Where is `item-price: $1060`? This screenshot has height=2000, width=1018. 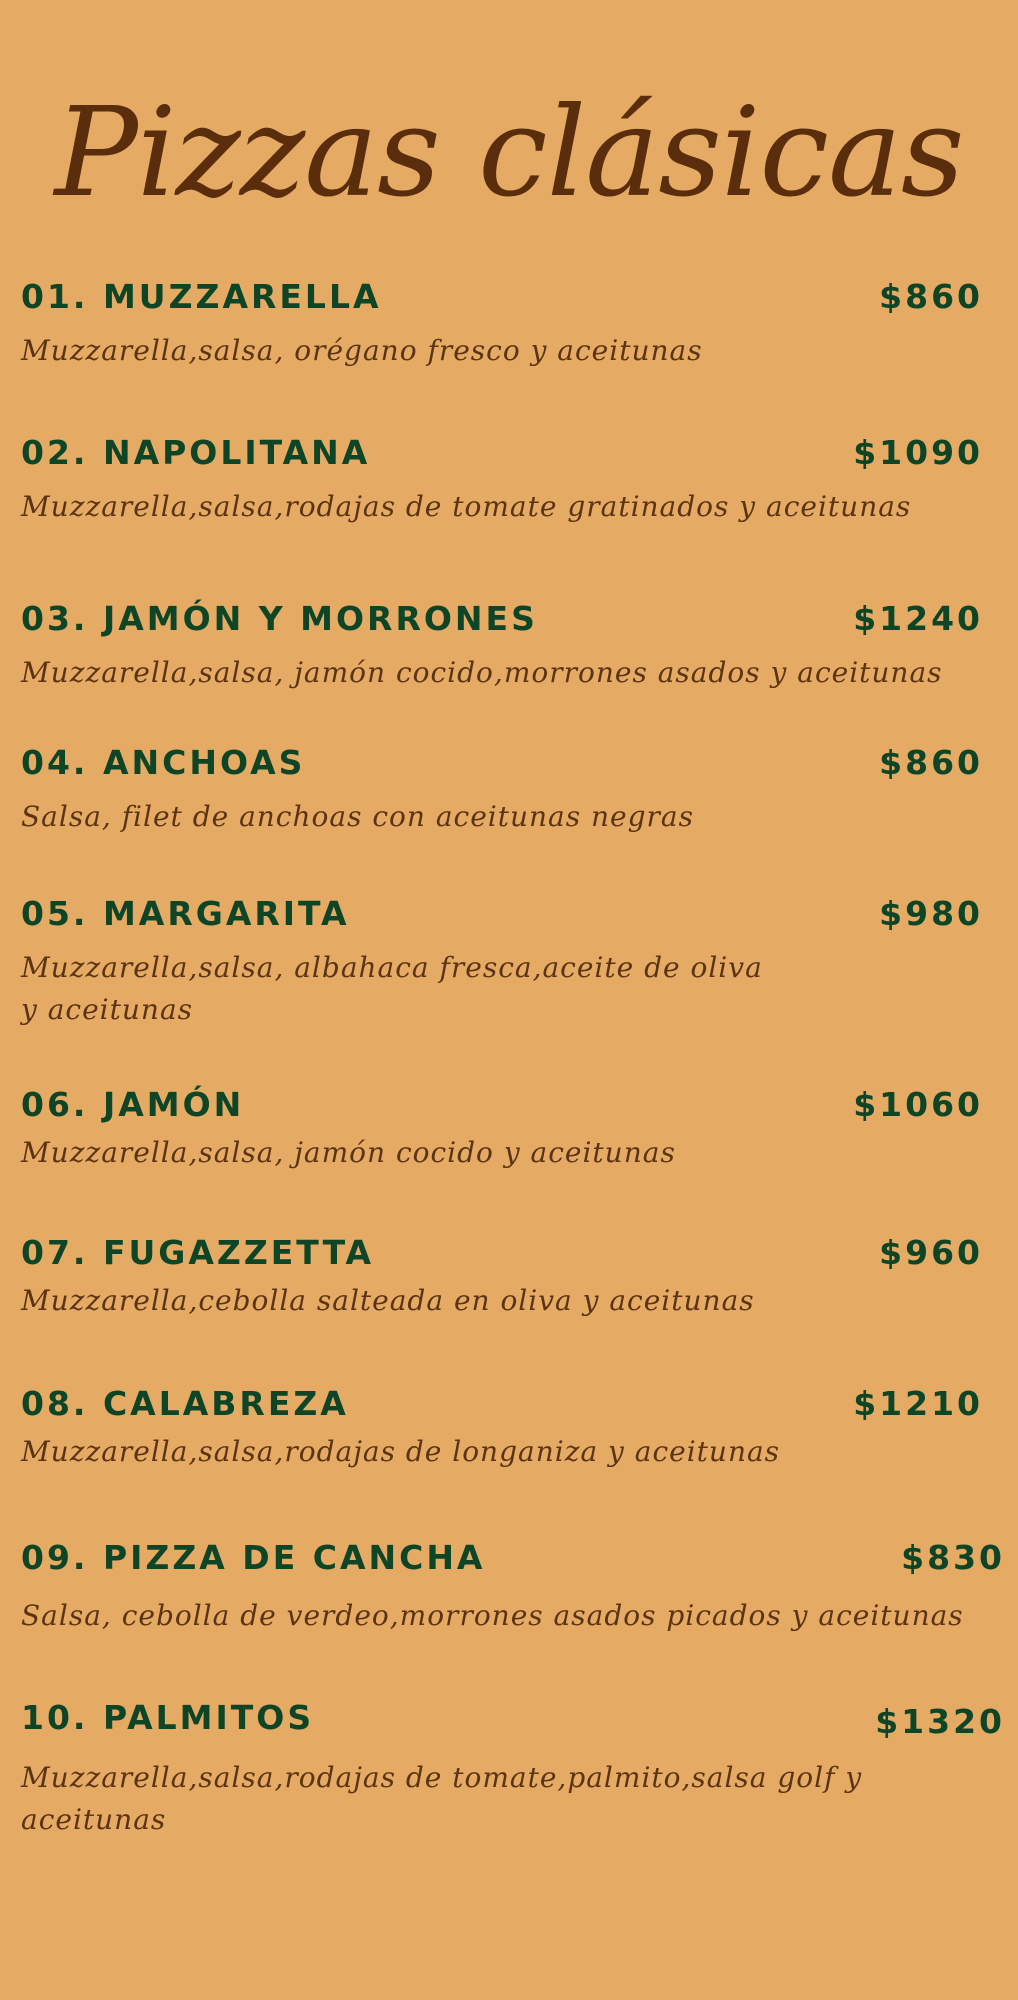
item-price: $1060 is located at coordinates (918, 1104).